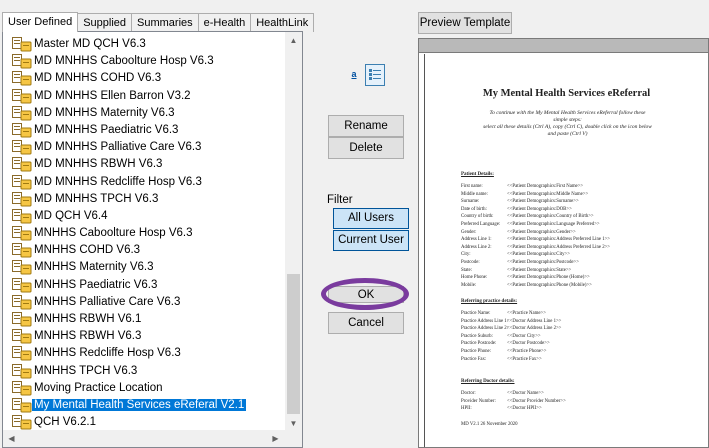 The image size is (709, 448). I want to click on preview-field: City: <<Patient Demographics:City>>, so click(515, 254).